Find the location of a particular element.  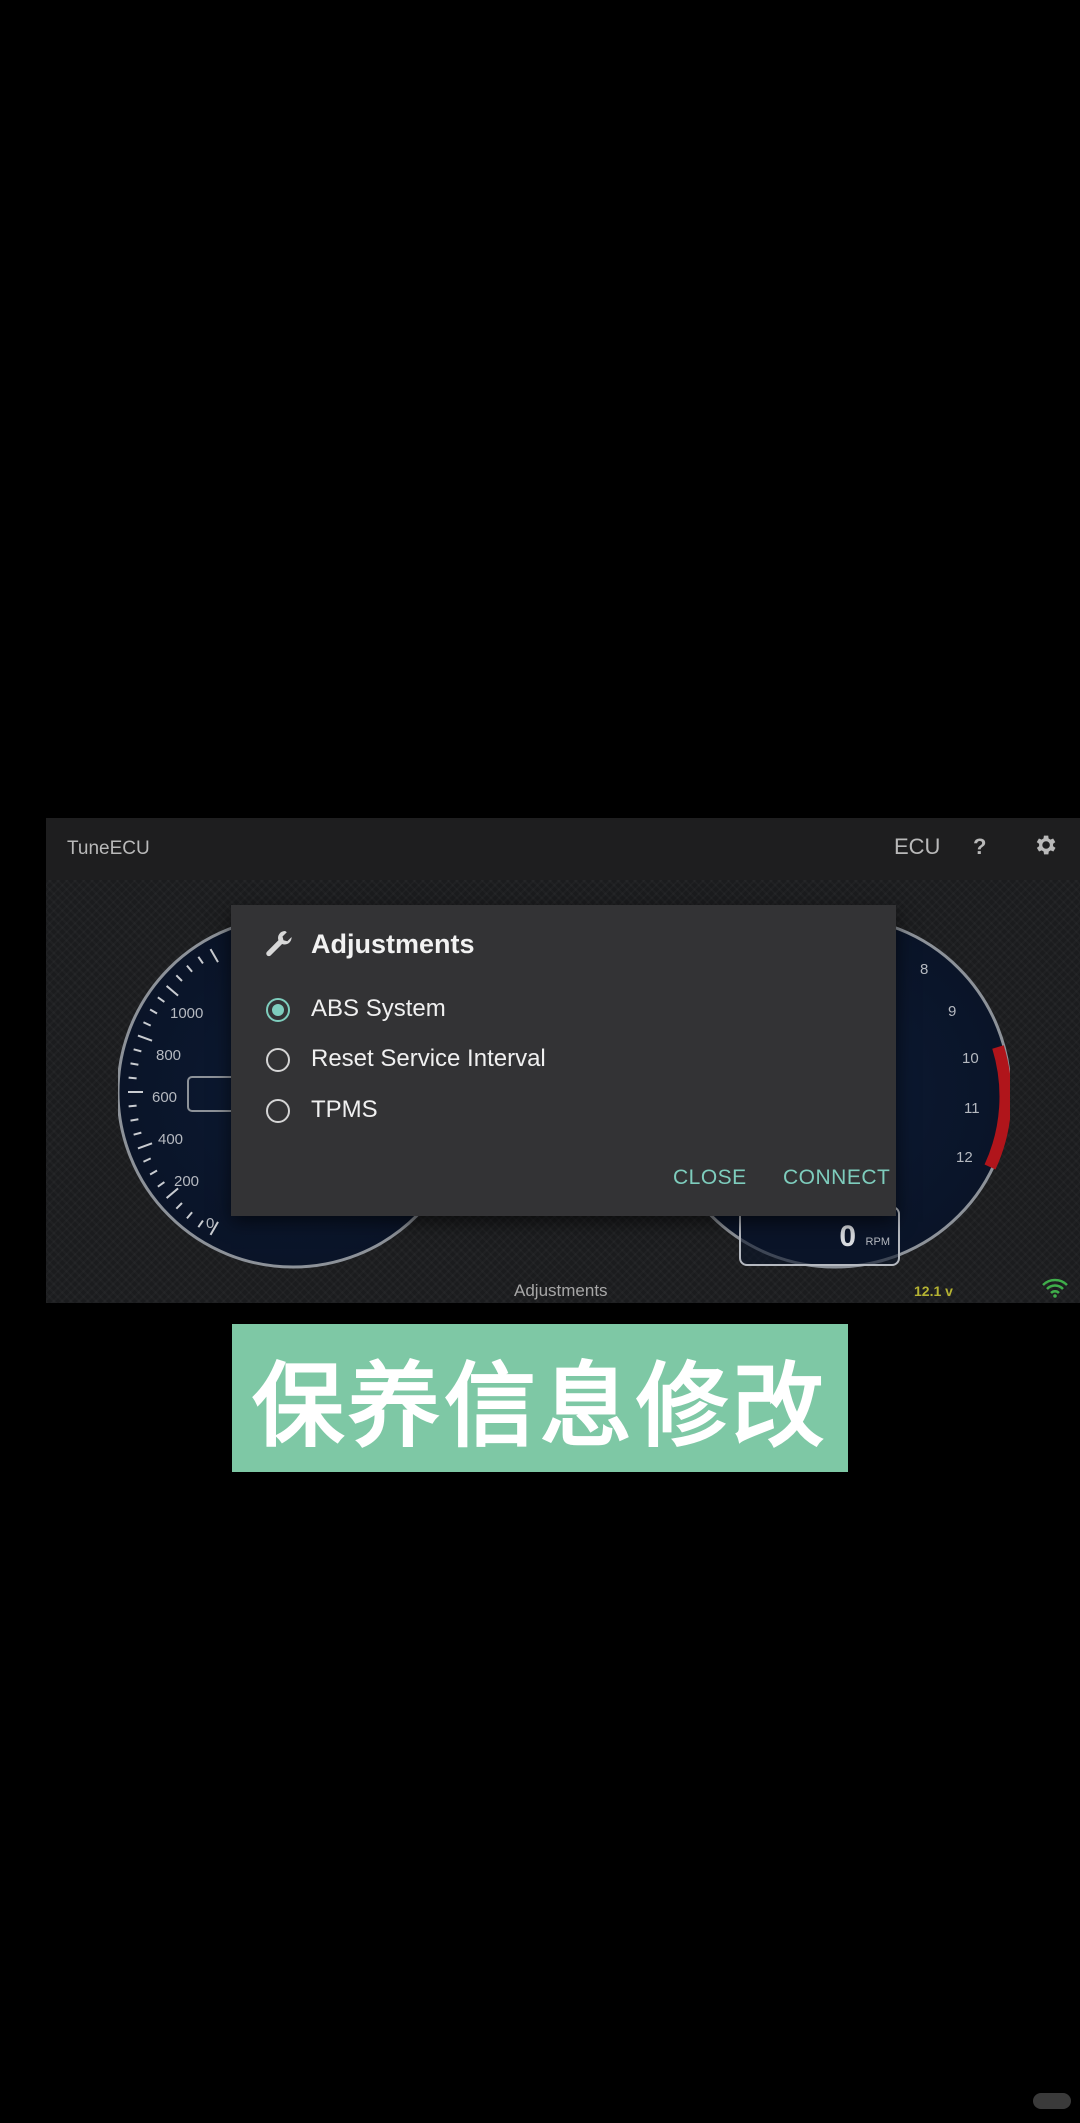

rpm-value: 0 is located at coordinates (847, 1236).